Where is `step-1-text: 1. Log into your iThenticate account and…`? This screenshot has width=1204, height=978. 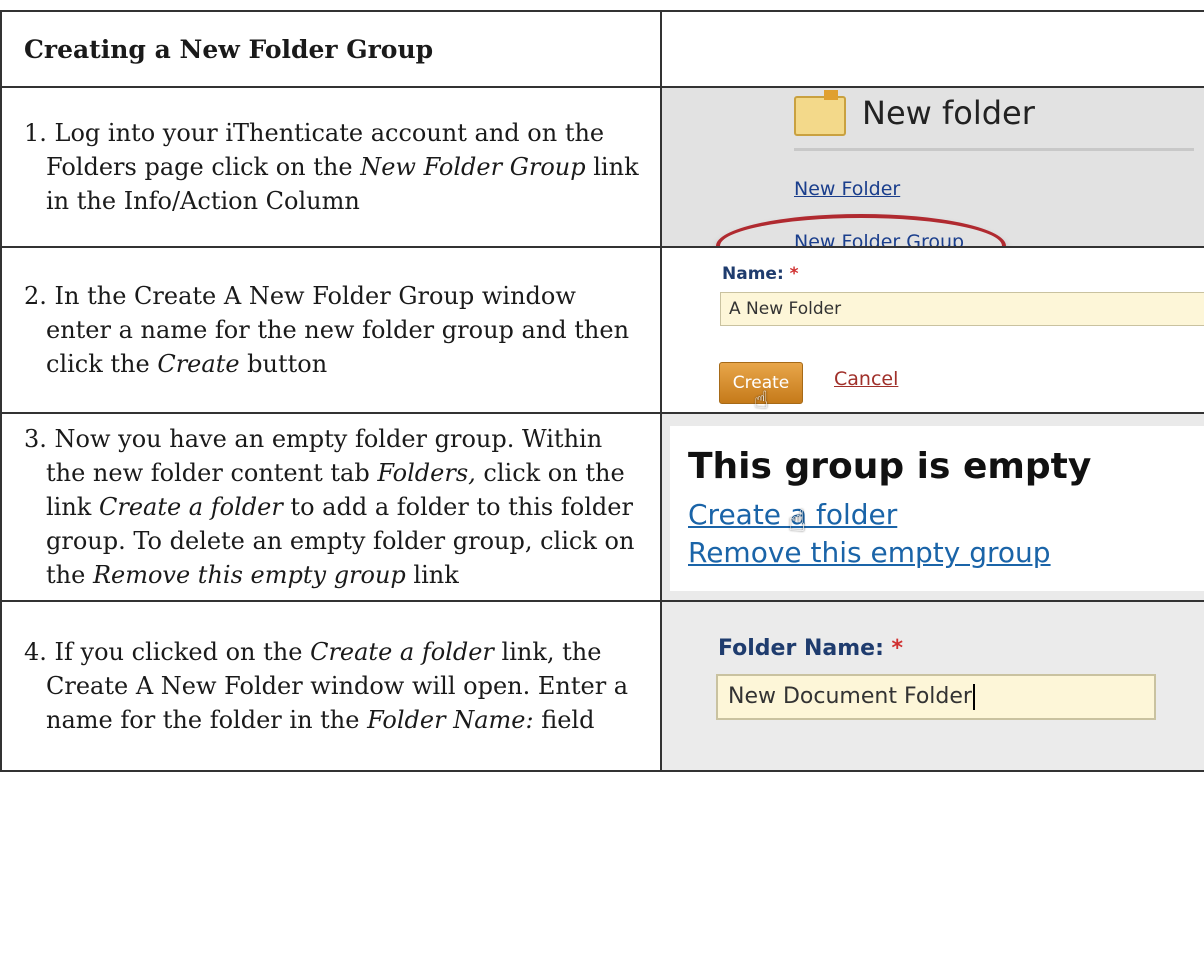
step-1-text: 1. Log into your iThenticate account and… is located at coordinates (331, 167).